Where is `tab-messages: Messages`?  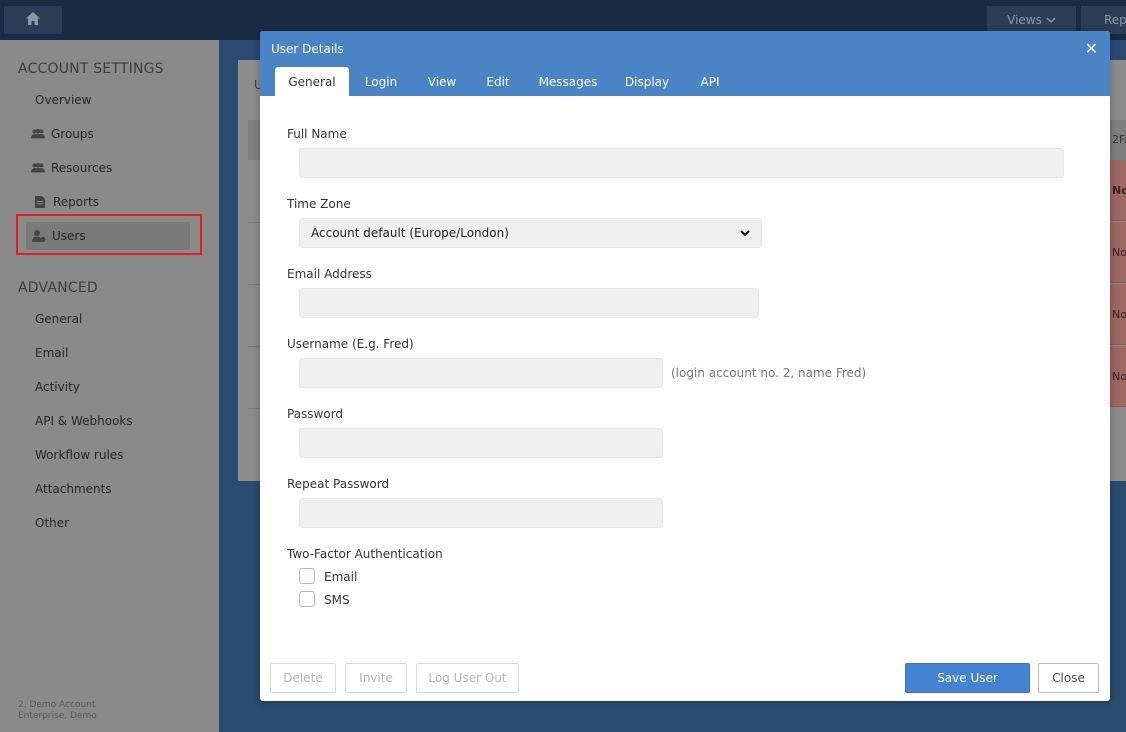 tab-messages: Messages is located at coordinates (568, 81).